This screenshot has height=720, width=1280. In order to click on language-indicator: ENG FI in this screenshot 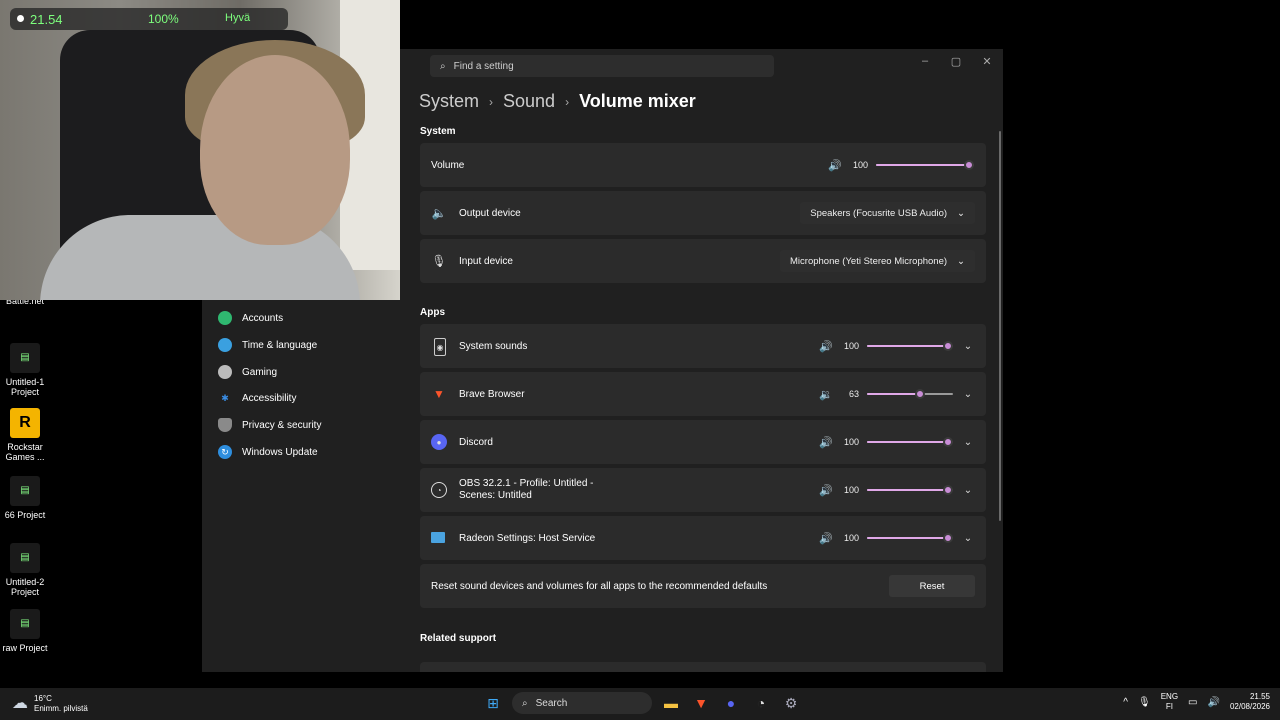, I will do `click(1169, 702)`.